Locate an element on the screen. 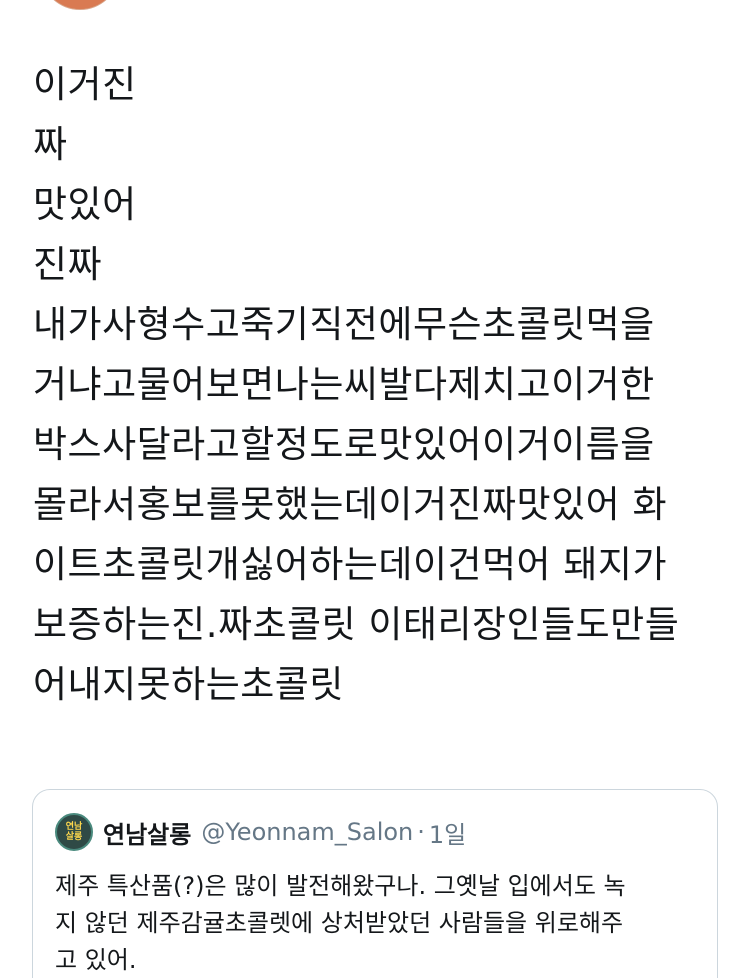 This screenshot has width=750, height=978. tweet-line: 몰라서홍보를못했는데이거진짜맛있어 화 is located at coordinates (350, 504).